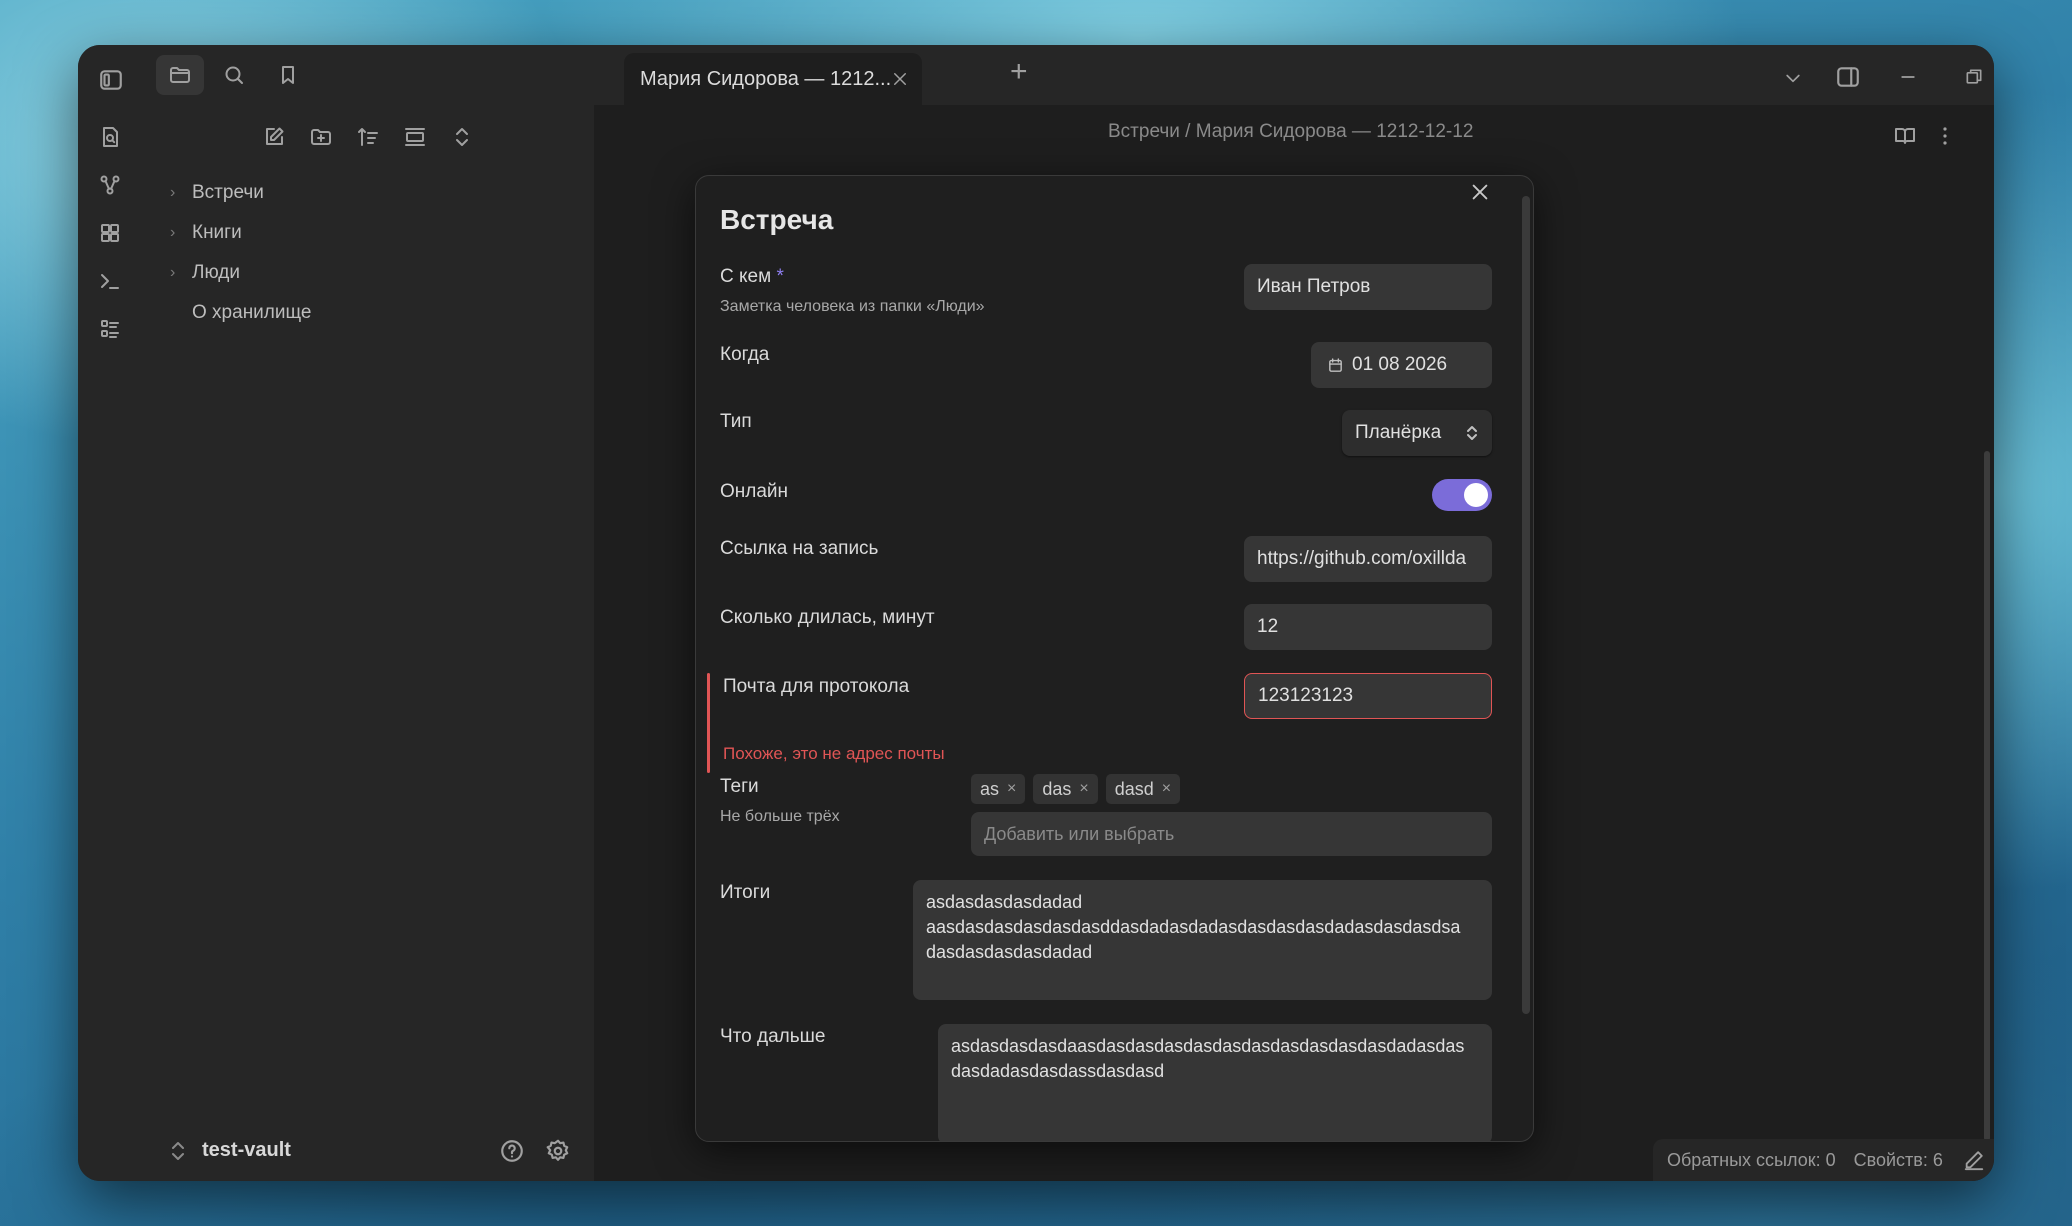 The height and width of the screenshot is (1226, 2072). Describe the element at coordinates (370, 253) in the screenshot. I see `file-tree: › Встречи › Книги › Люди О хранилище` at that location.